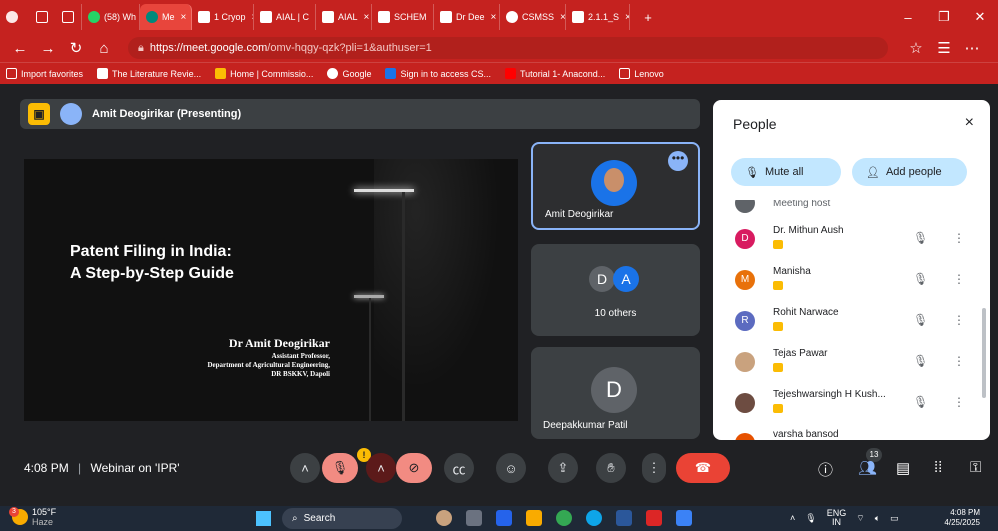 The height and width of the screenshot is (531, 998). What do you see at coordinates (474, 518) in the screenshot?
I see `task-view-icon` at bounding box center [474, 518].